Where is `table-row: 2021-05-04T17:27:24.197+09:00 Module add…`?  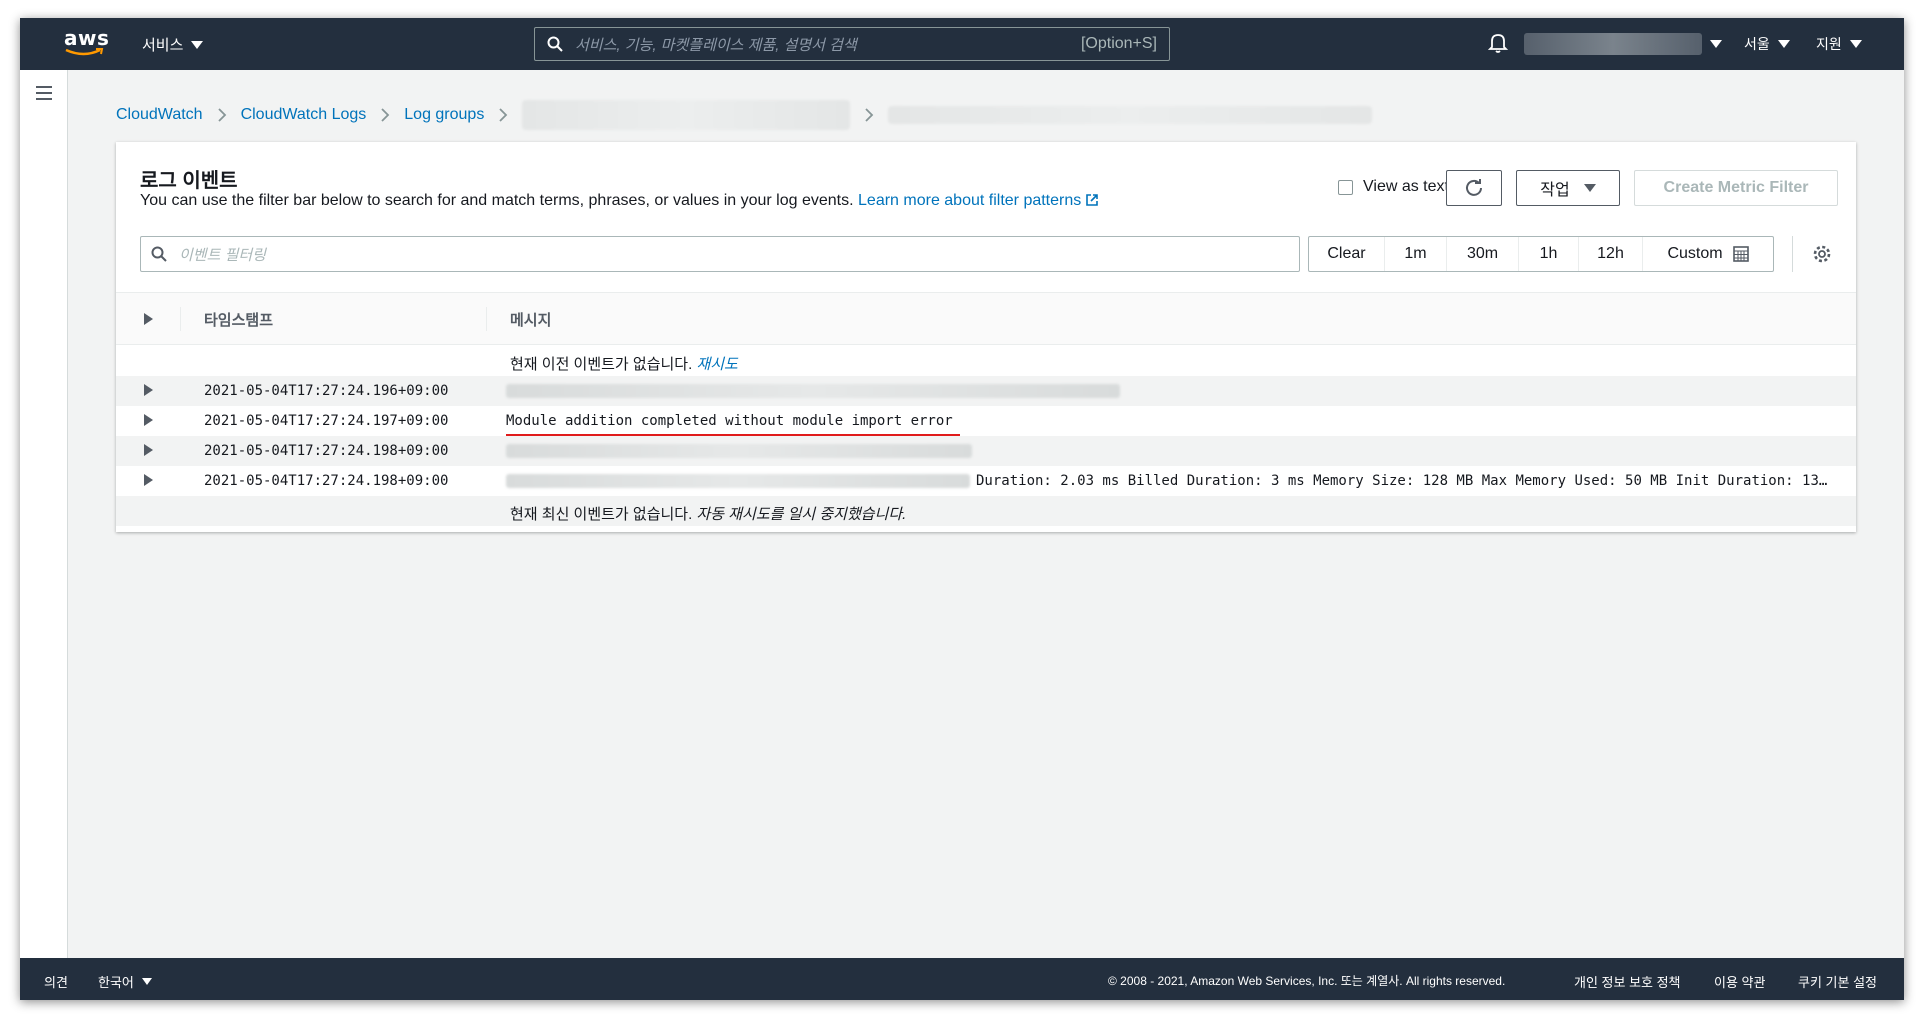
table-row: 2021-05-04T17:27:24.197+09:00 Module add… is located at coordinates (986, 422).